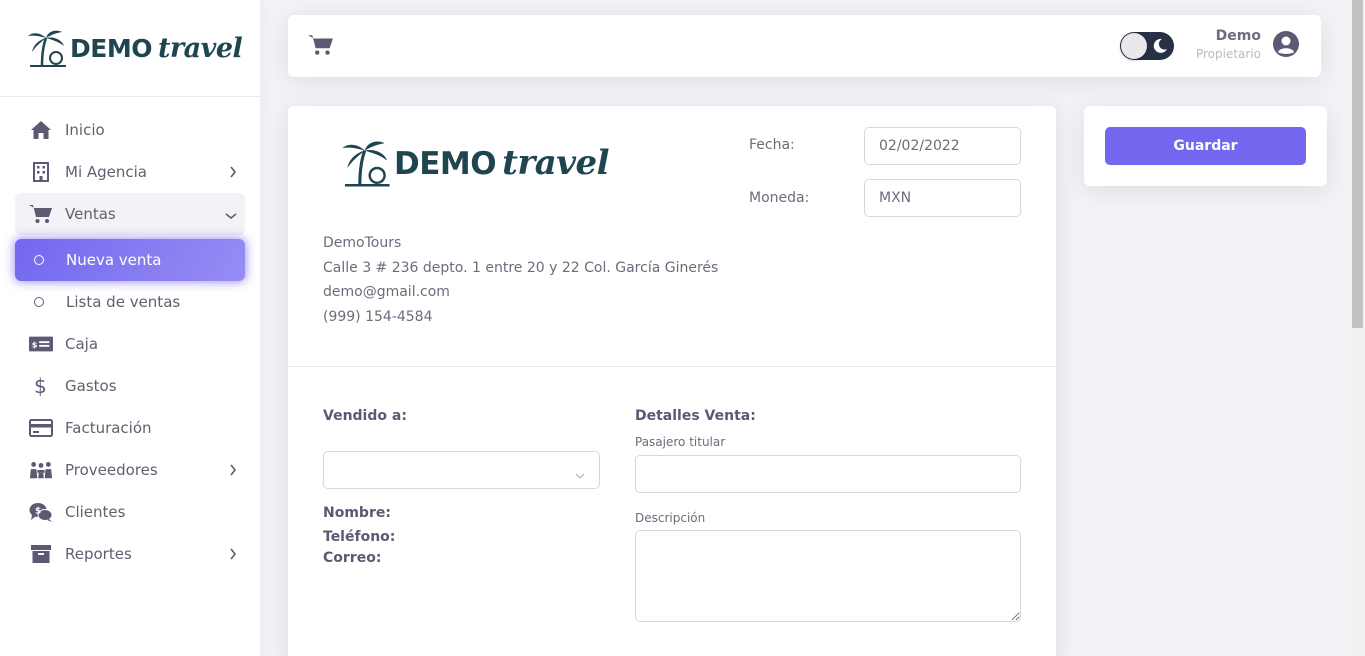  What do you see at coordinates (1160, 48) in the screenshot?
I see `moon-icon` at bounding box center [1160, 48].